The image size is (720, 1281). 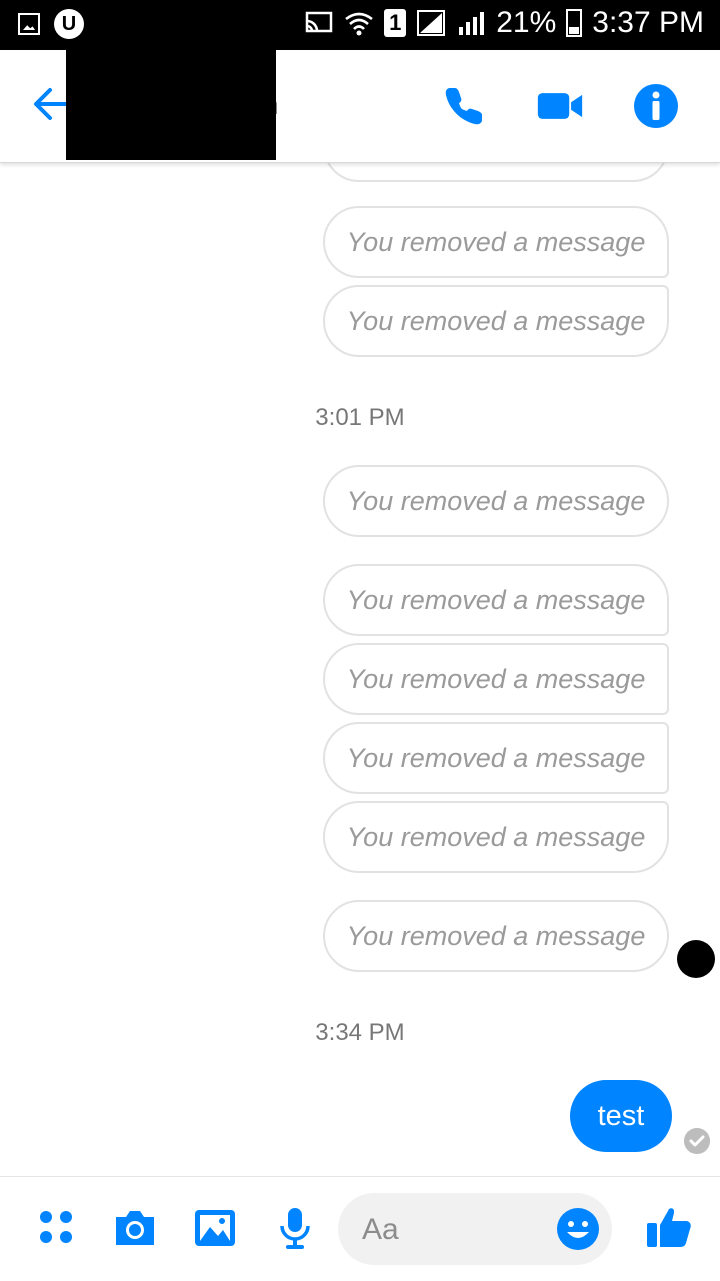 What do you see at coordinates (29, 24) in the screenshot?
I see `gallery-notification-icon` at bounding box center [29, 24].